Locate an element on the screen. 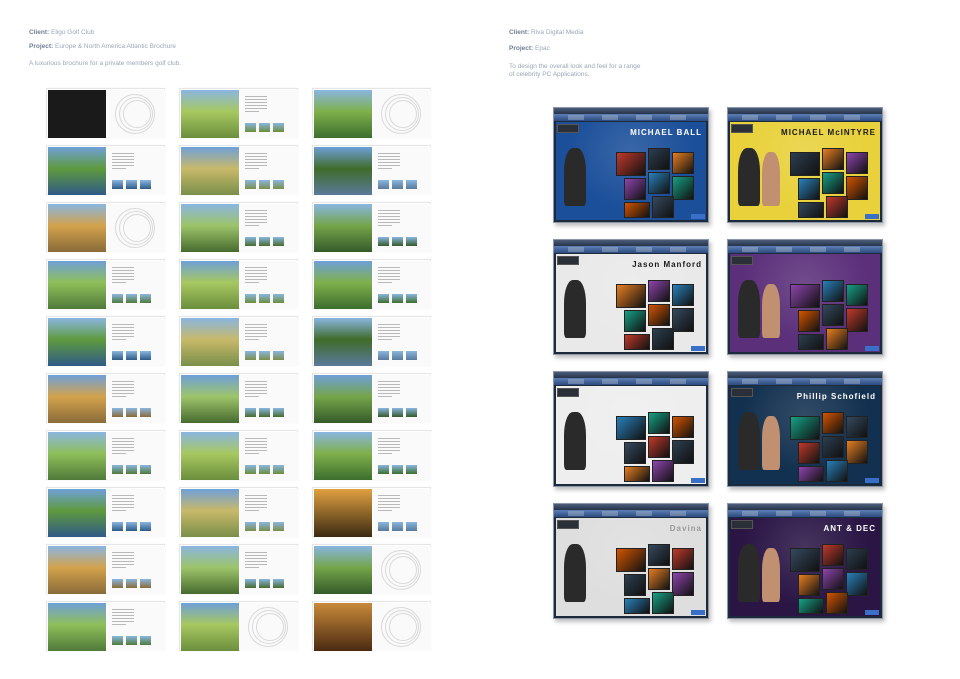 This screenshot has height=679, width=960. right-client-label: Client: is located at coordinates (519, 32).